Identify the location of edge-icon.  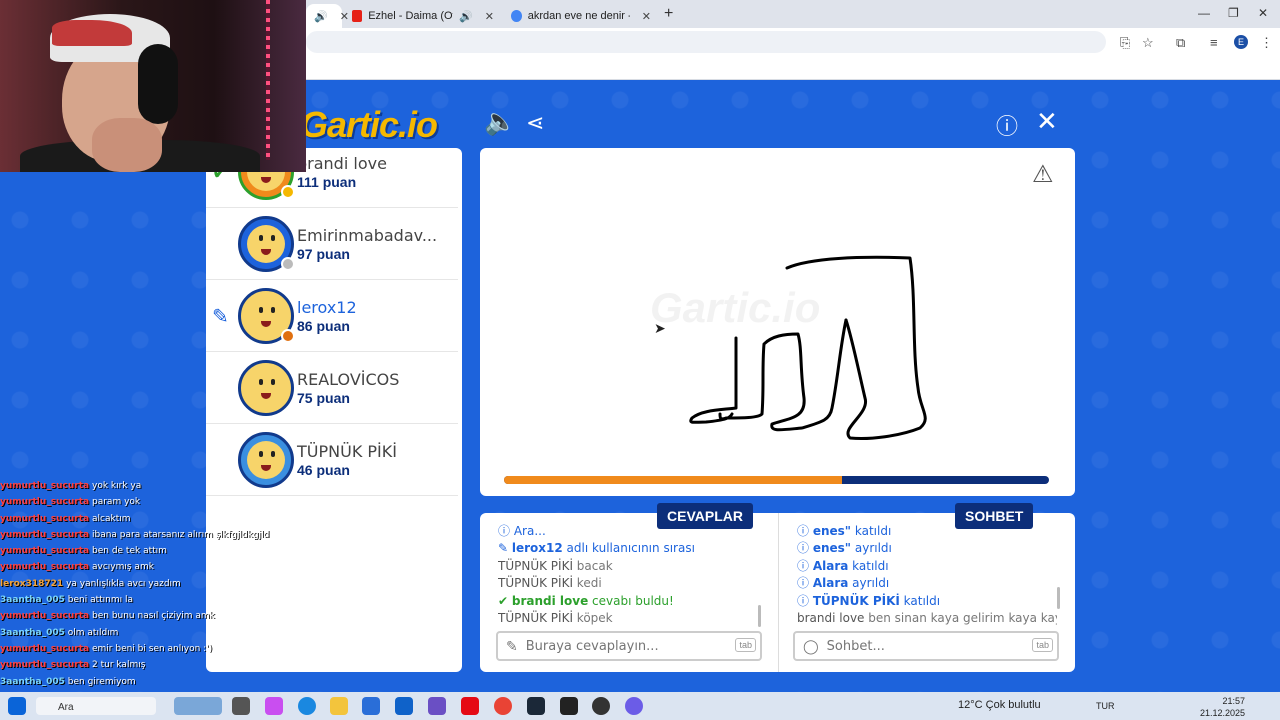
(307, 706).